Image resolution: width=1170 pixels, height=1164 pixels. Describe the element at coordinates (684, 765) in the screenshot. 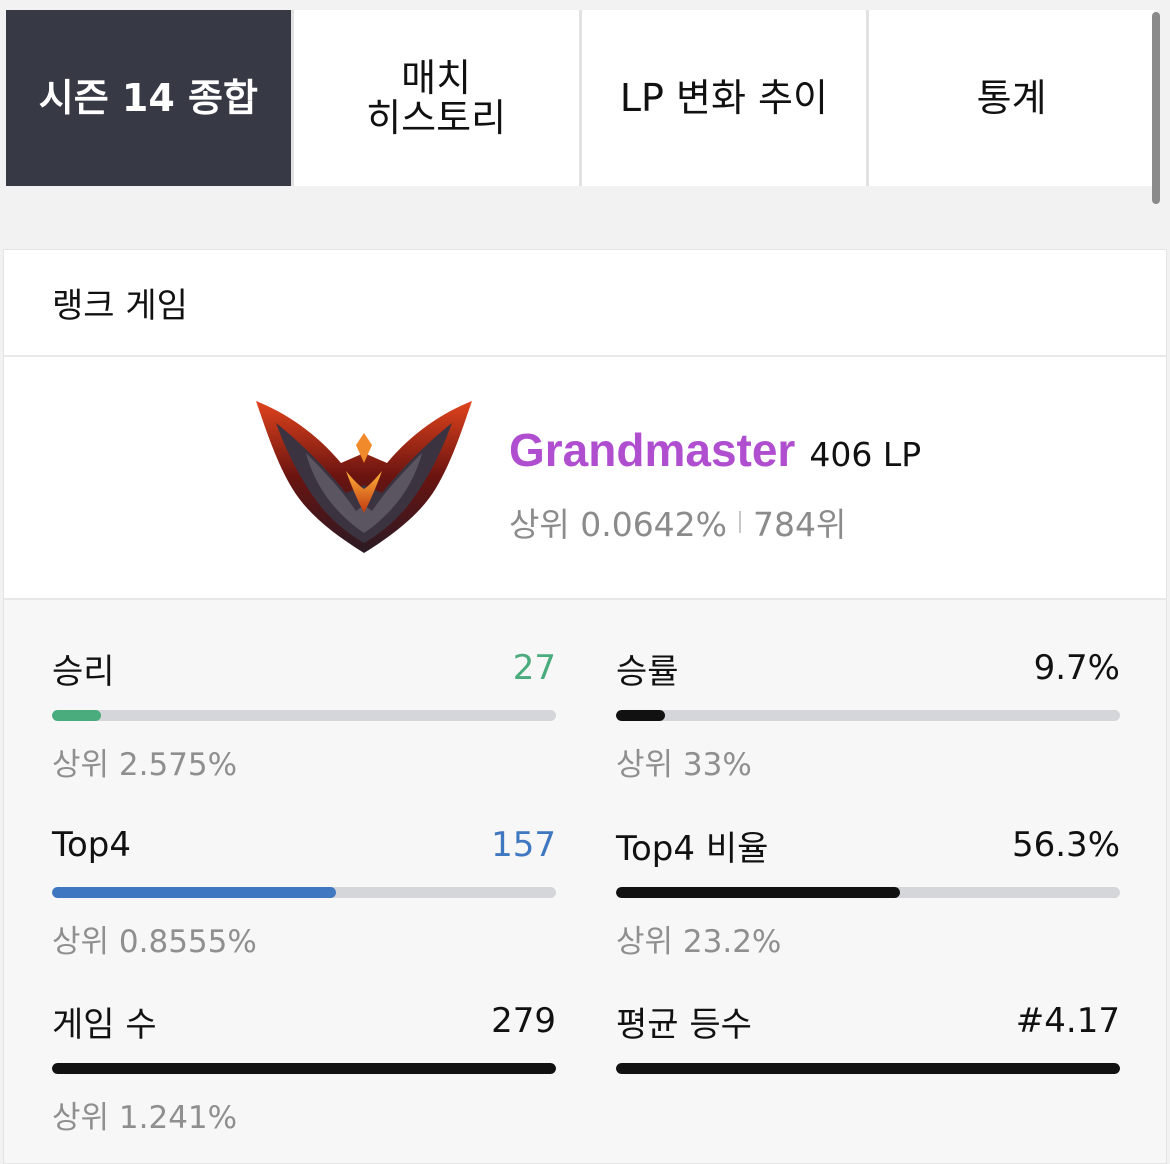

I see `stat-rank-percent: 상위 33%` at that location.